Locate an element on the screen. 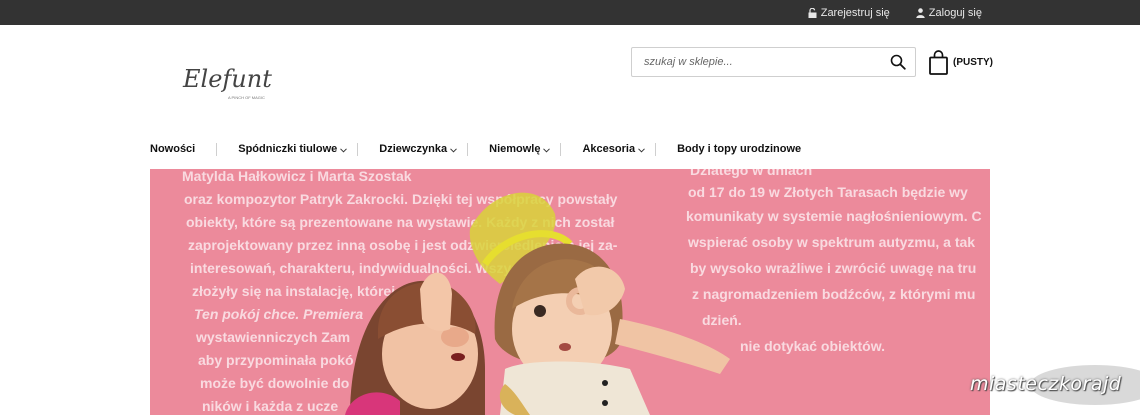 The image size is (1140, 415). wall-line: może być dowolnie do is located at coordinates (274, 383).